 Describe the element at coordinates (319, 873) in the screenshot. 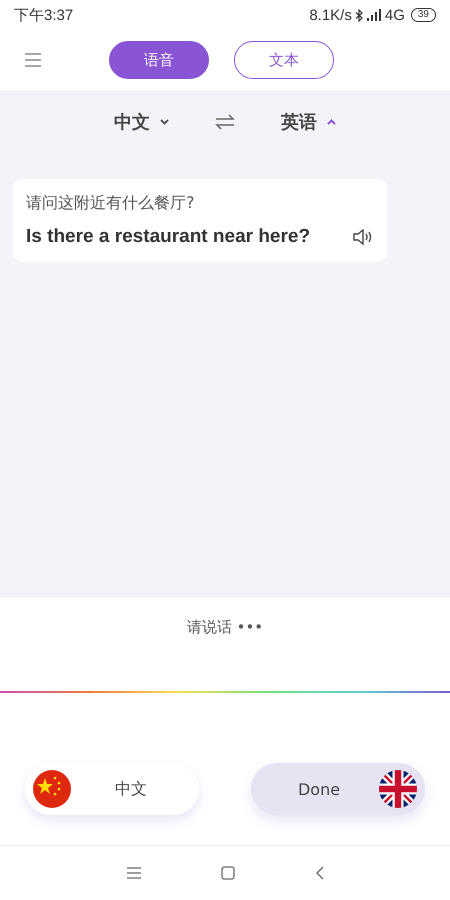

I see `back-icon` at that location.